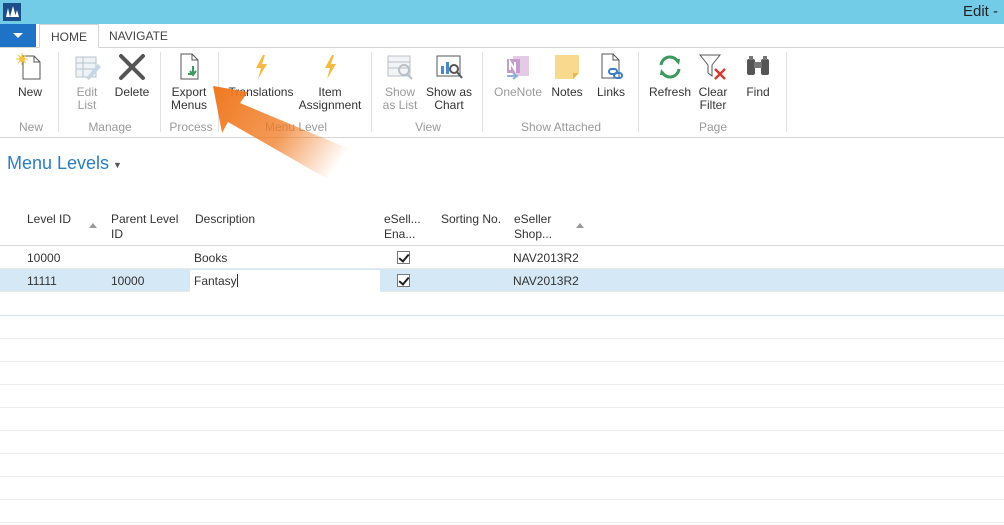 The height and width of the screenshot is (525, 1004). Describe the element at coordinates (502, 257) in the screenshot. I see `table-row: 10000 Books NAV2013R2` at that location.